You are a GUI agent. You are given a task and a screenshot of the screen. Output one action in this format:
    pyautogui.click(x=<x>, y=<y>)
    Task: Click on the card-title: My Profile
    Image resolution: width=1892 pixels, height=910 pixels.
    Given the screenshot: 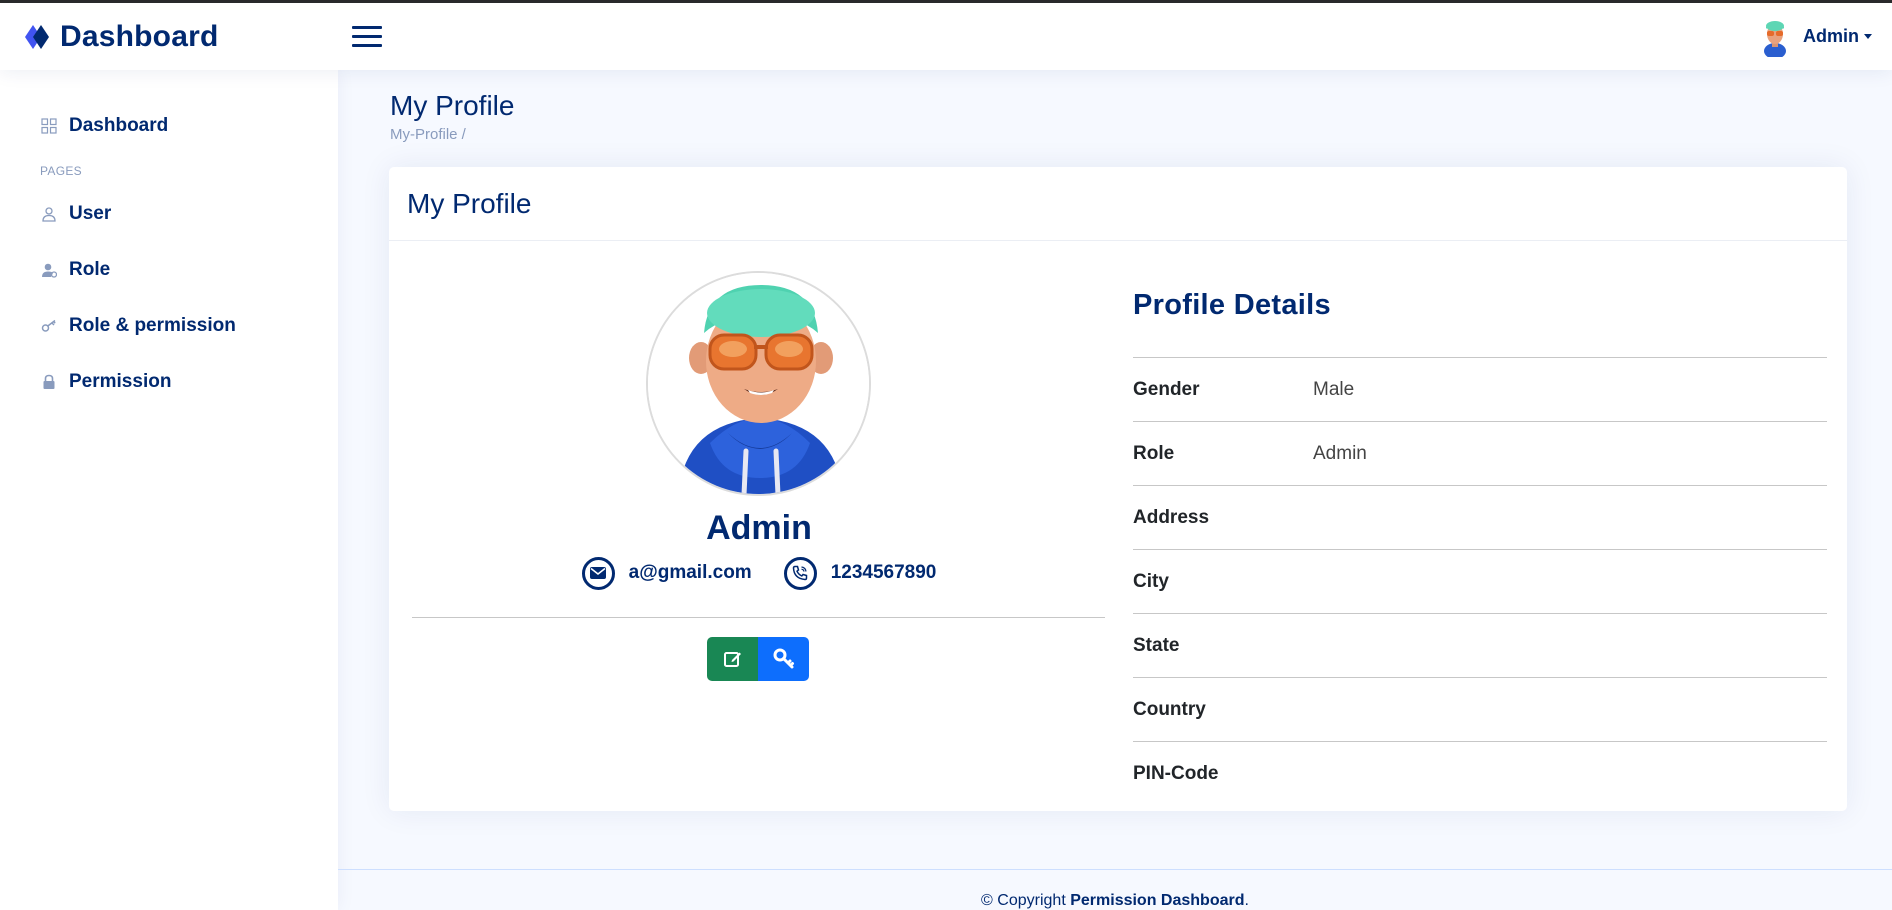 What is the action you would take?
    pyautogui.click(x=469, y=203)
    